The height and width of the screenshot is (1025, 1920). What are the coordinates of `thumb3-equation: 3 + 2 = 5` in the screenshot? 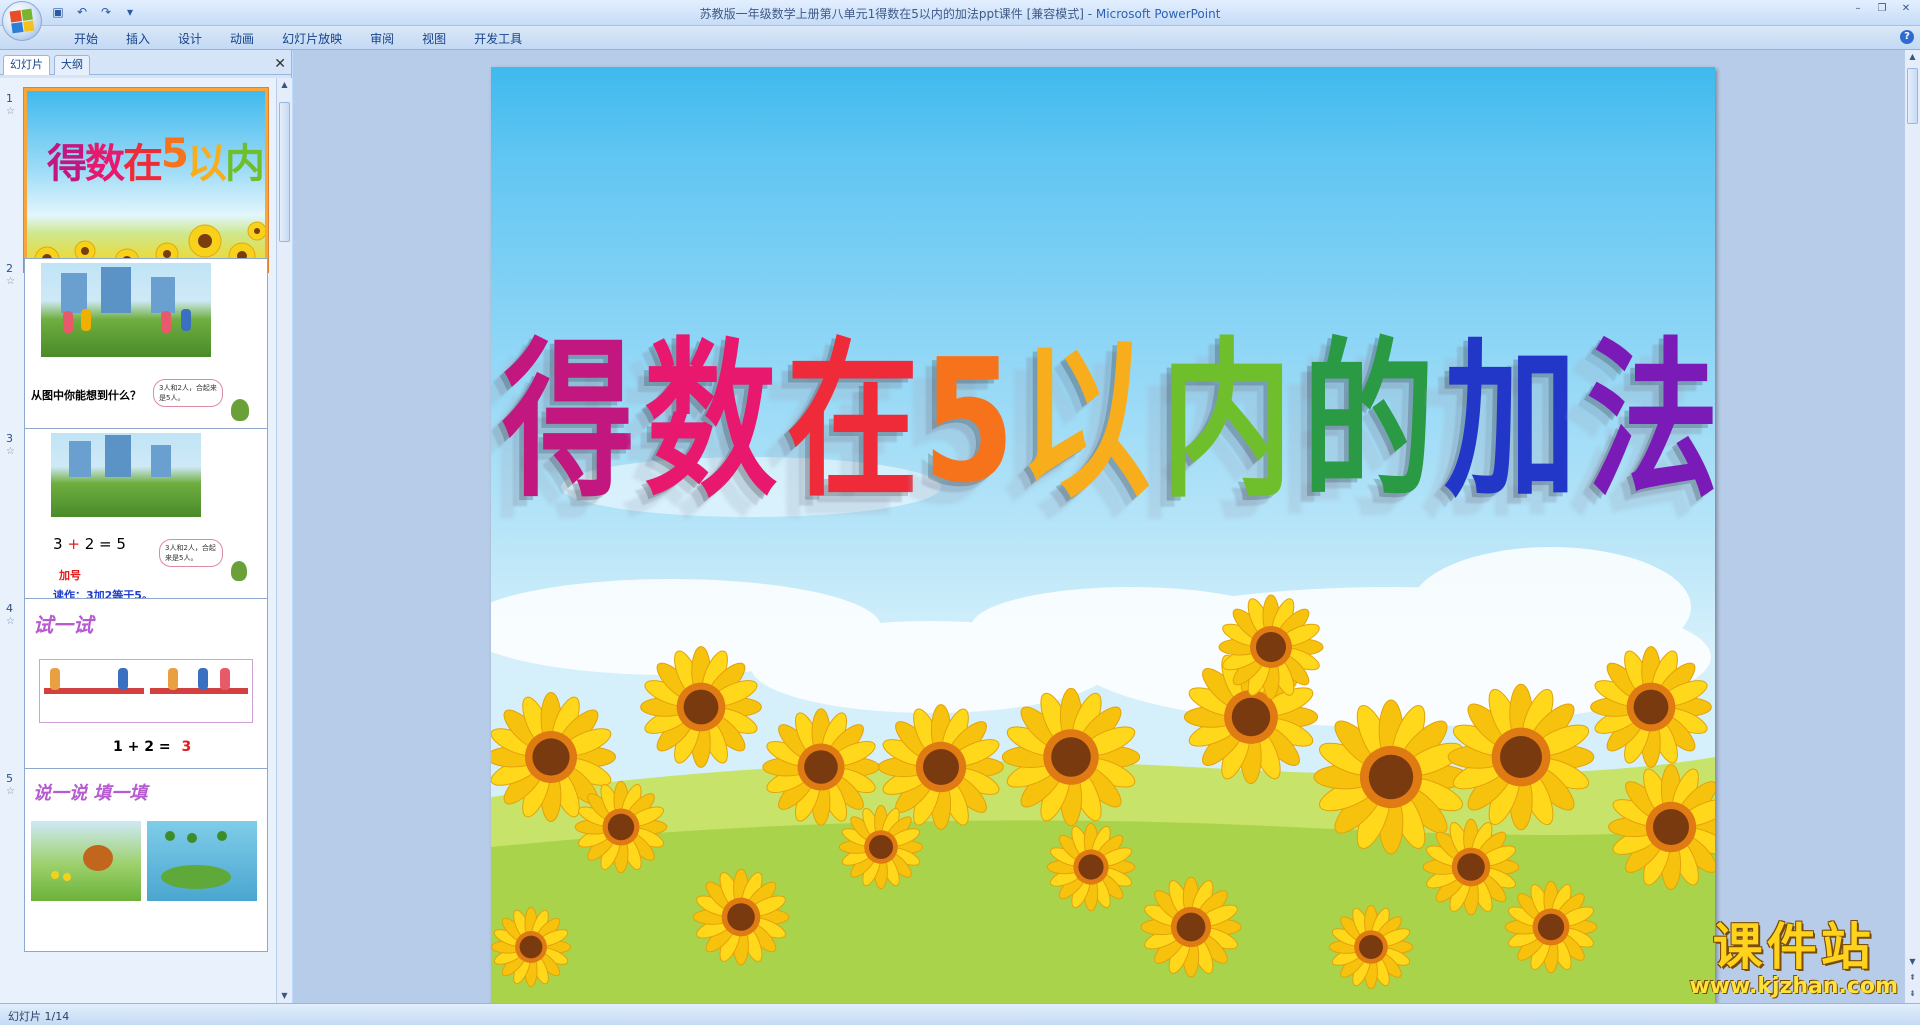 It's located at (89, 544).